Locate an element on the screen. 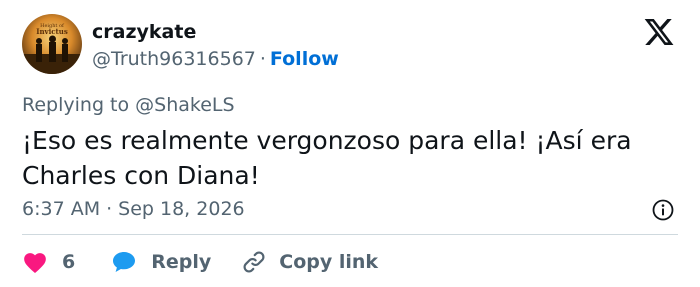  info-icon is located at coordinates (663, 210).